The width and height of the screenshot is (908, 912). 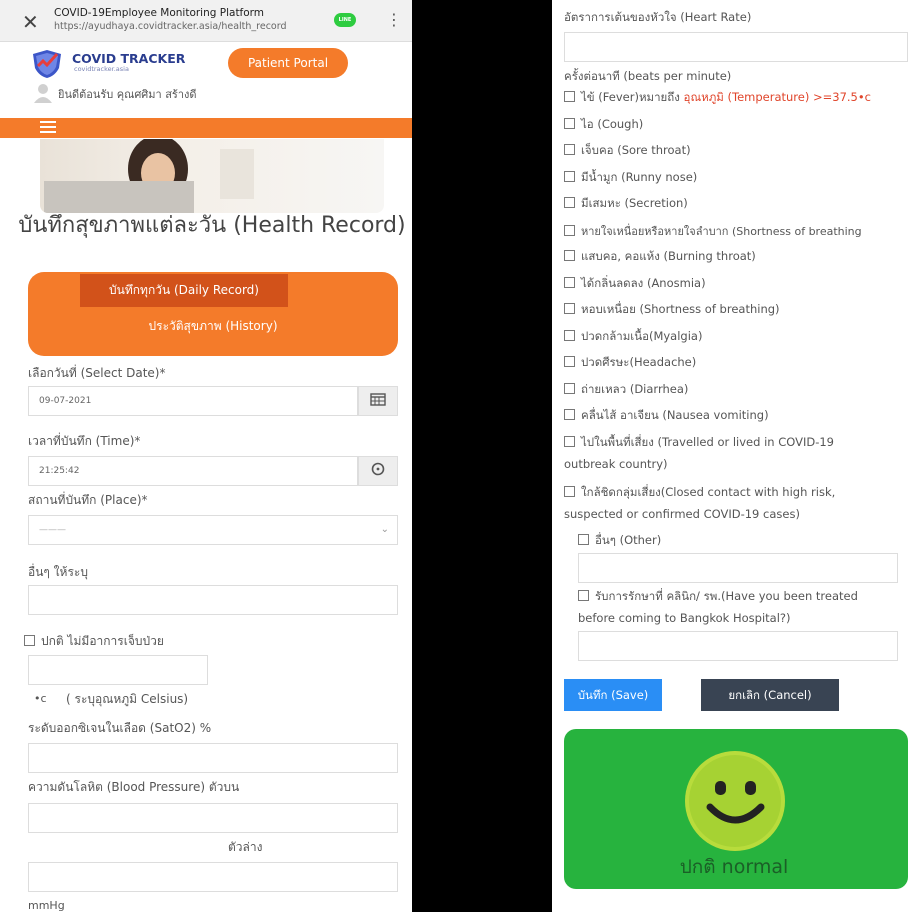 I want to click on other-label: อื่นๆ ให้ระบุ, so click(x=58, y=572).